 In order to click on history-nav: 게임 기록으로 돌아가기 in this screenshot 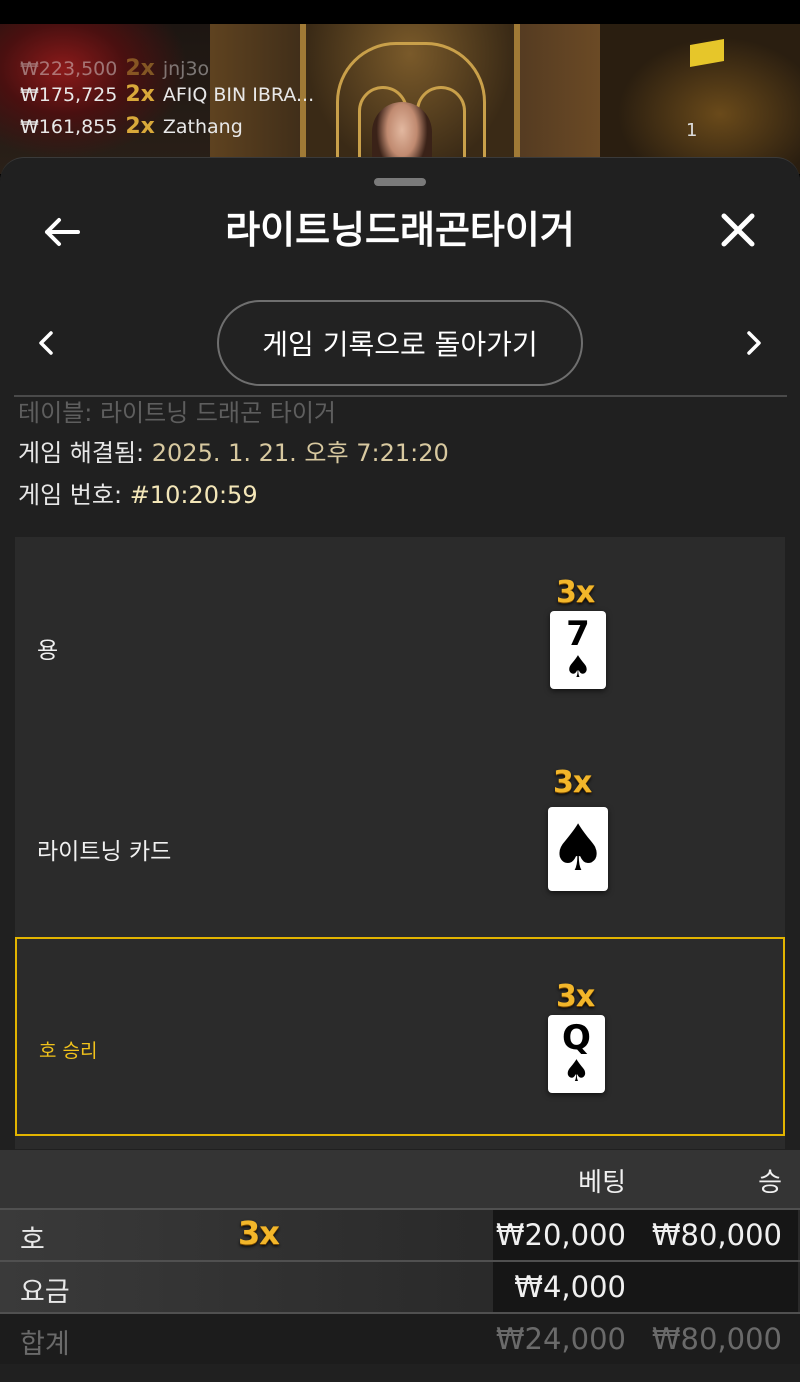, I will do `click(400, 343)`.